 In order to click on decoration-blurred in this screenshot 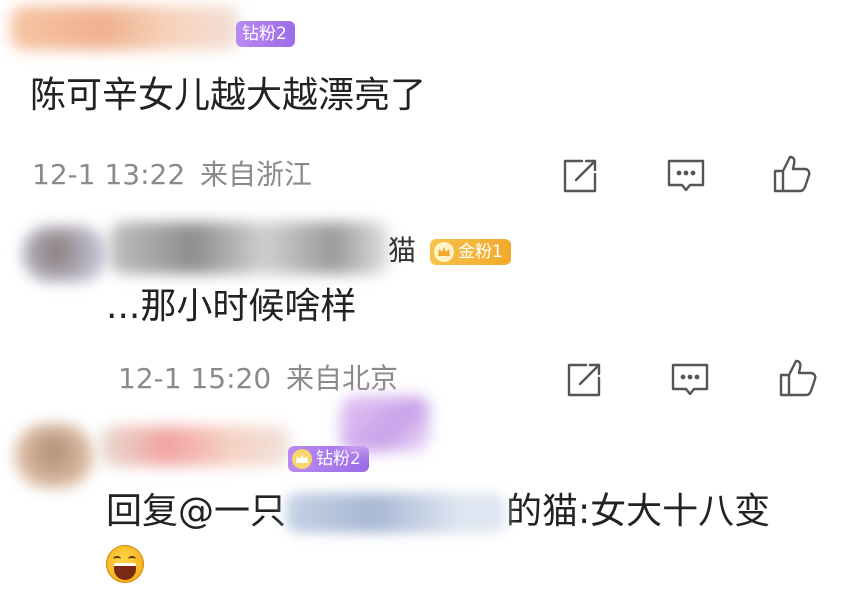, I will do `click(385, 424)`.